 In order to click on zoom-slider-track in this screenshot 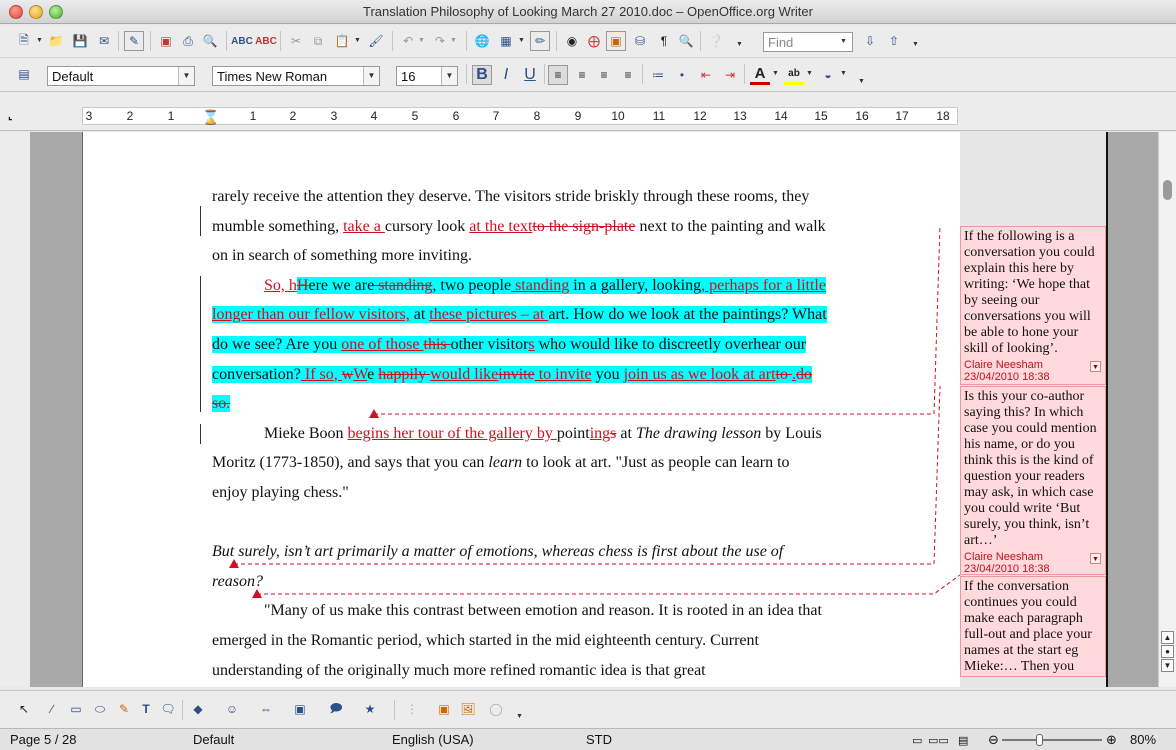, I will do `click(1052, 740)`.